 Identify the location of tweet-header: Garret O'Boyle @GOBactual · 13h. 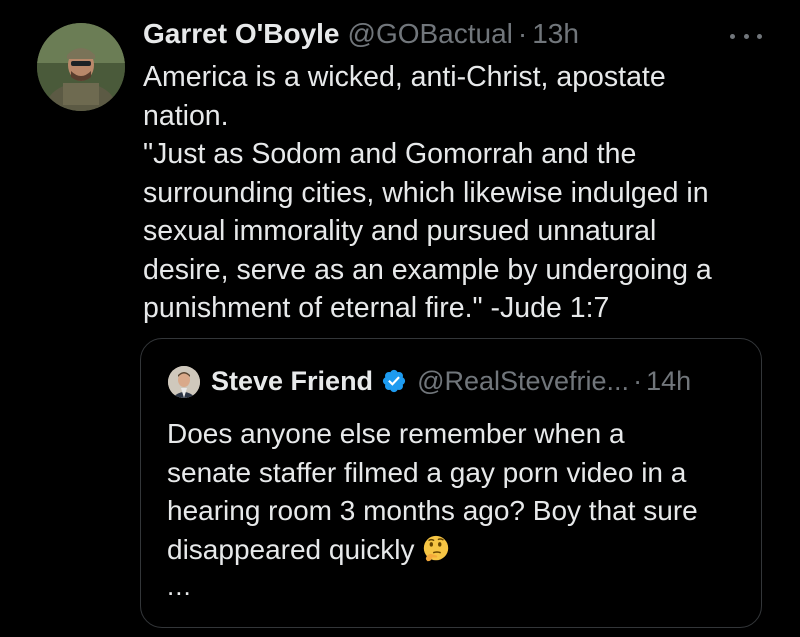
(436, 36).